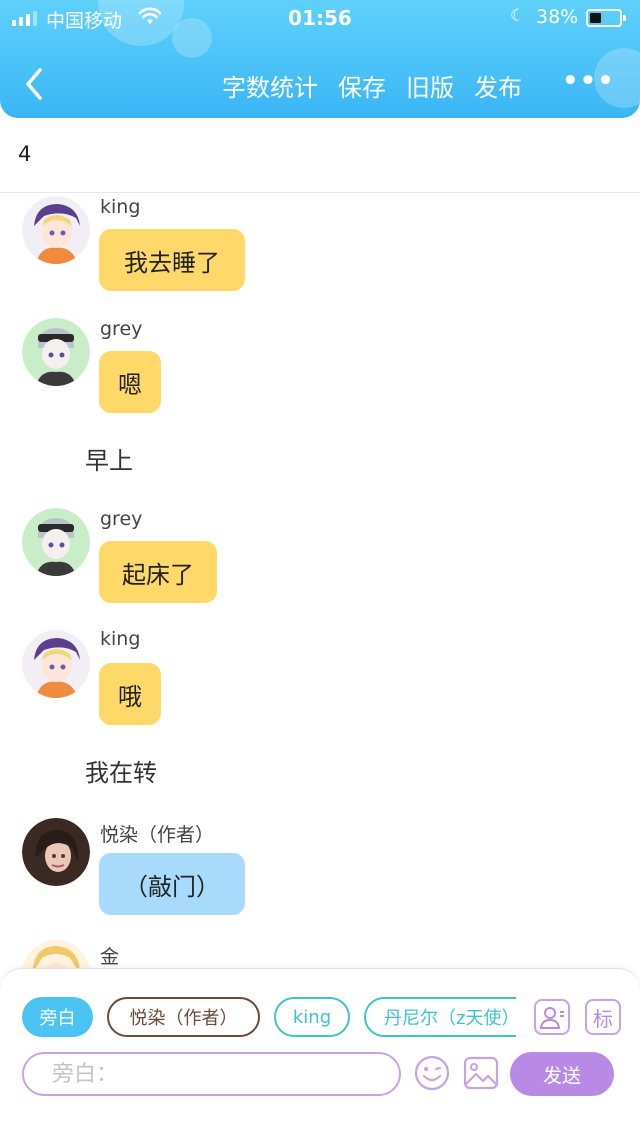 This screenshot has width=640, height=1139. Describe the element at coordinates (320, 59) in the screenshot. I see `top-header: 中国移动 01:56 ☾ 38% 字数统计 保存 旧版 发布 •••` at that location.